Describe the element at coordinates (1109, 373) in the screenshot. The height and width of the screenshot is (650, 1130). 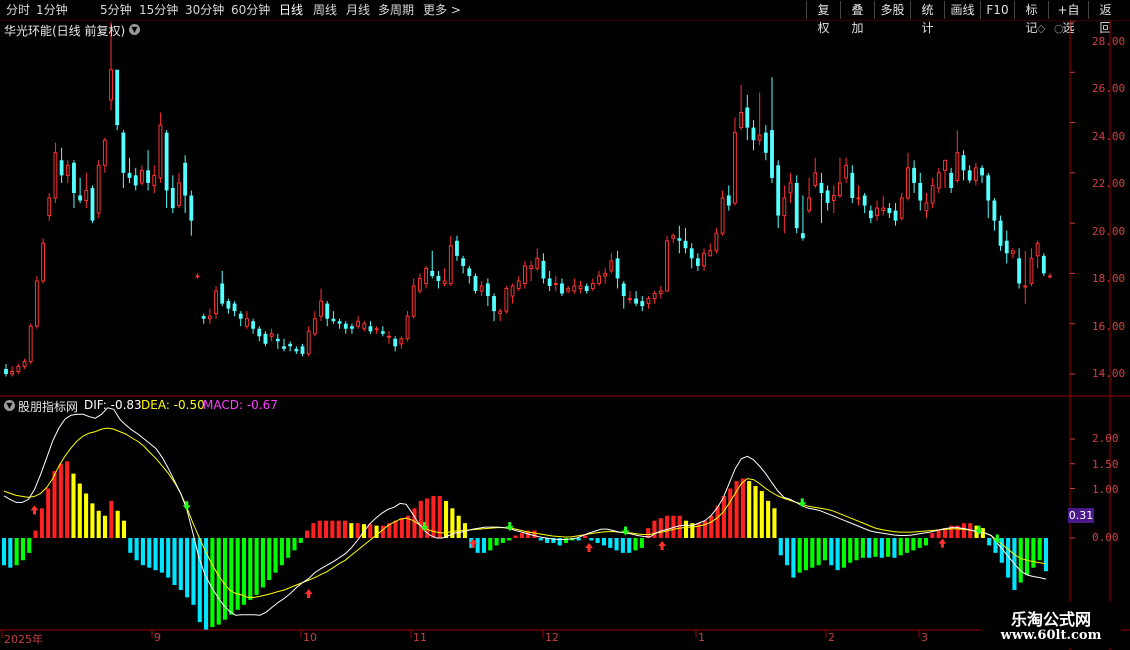
I see `price-axis-tick: 14.00` at that location.